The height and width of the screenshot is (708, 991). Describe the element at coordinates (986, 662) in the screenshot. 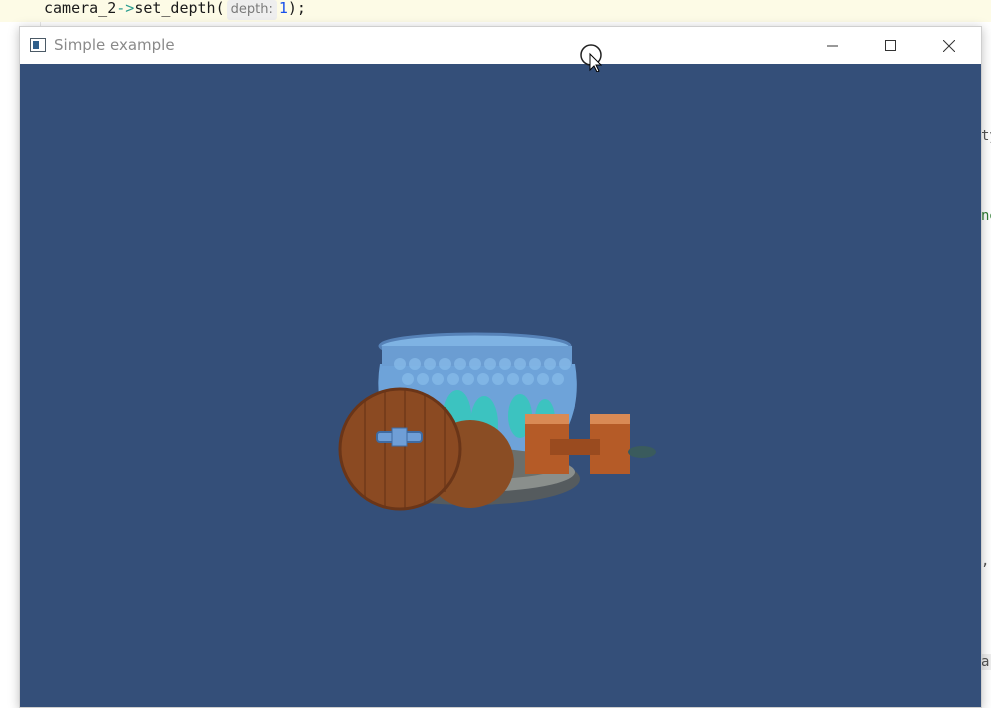

I see `editor-text-fragment: ar` at that location.